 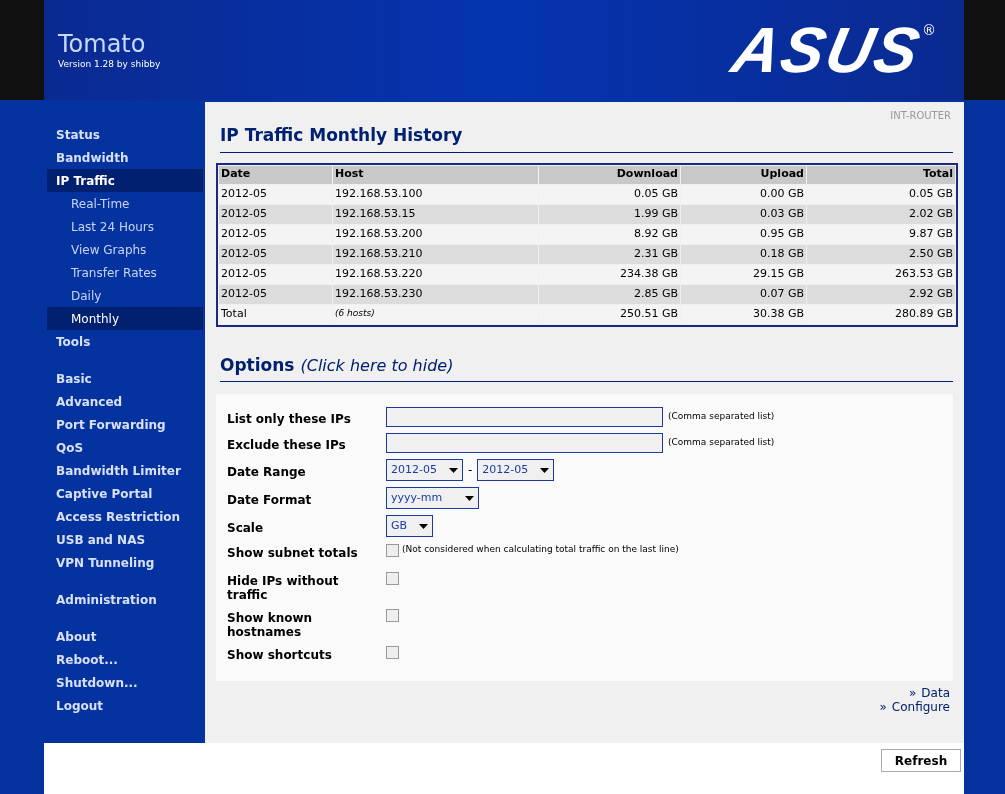 I want to click on table-cell: 8.92 GB, so click(x=609, y=234).